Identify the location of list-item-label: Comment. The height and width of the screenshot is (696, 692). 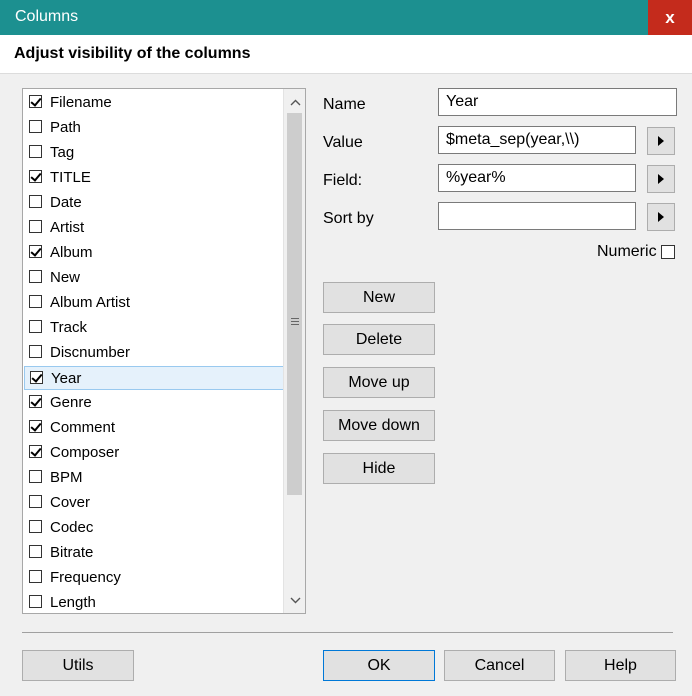
(83, 427).